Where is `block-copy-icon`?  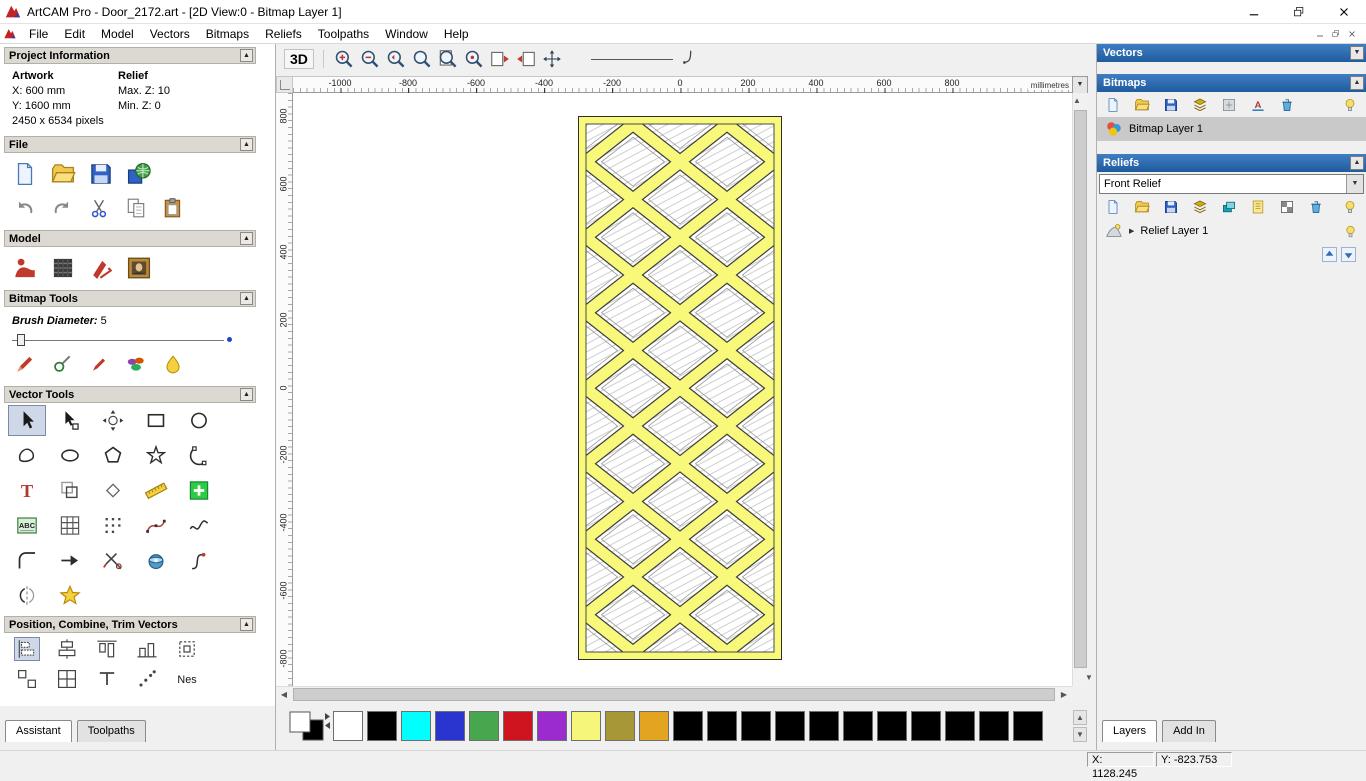
block-copy-icon is located at coordinates (199, 490).